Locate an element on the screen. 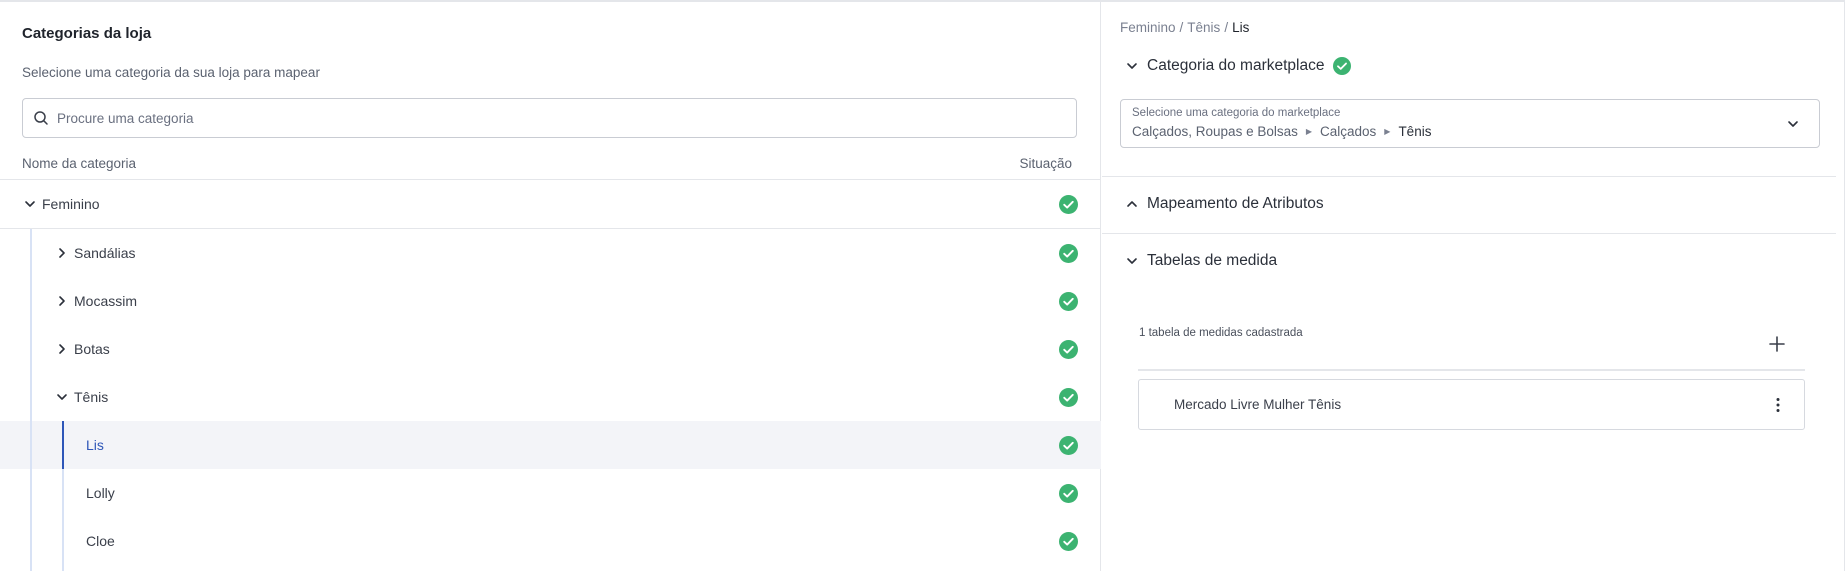 The height and width of the screenshot is (571, 1845). tree-row-cloe: Cloe is located at coordinates (550, 541).